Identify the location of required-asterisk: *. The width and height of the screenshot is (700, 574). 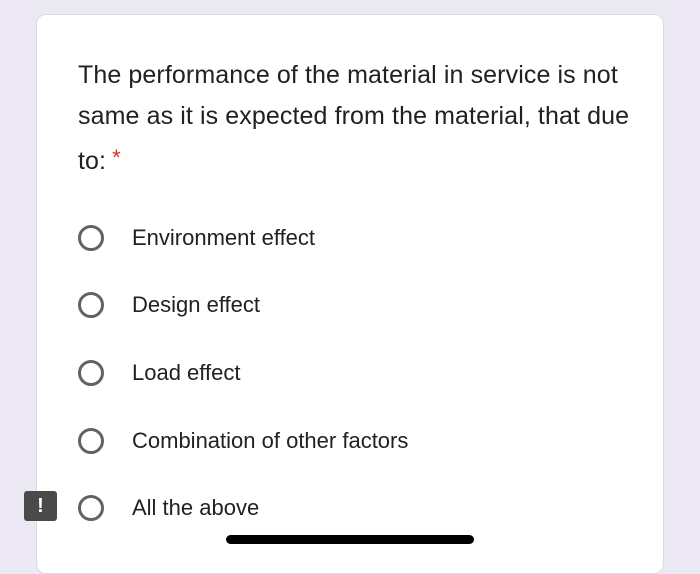
(116, 157).